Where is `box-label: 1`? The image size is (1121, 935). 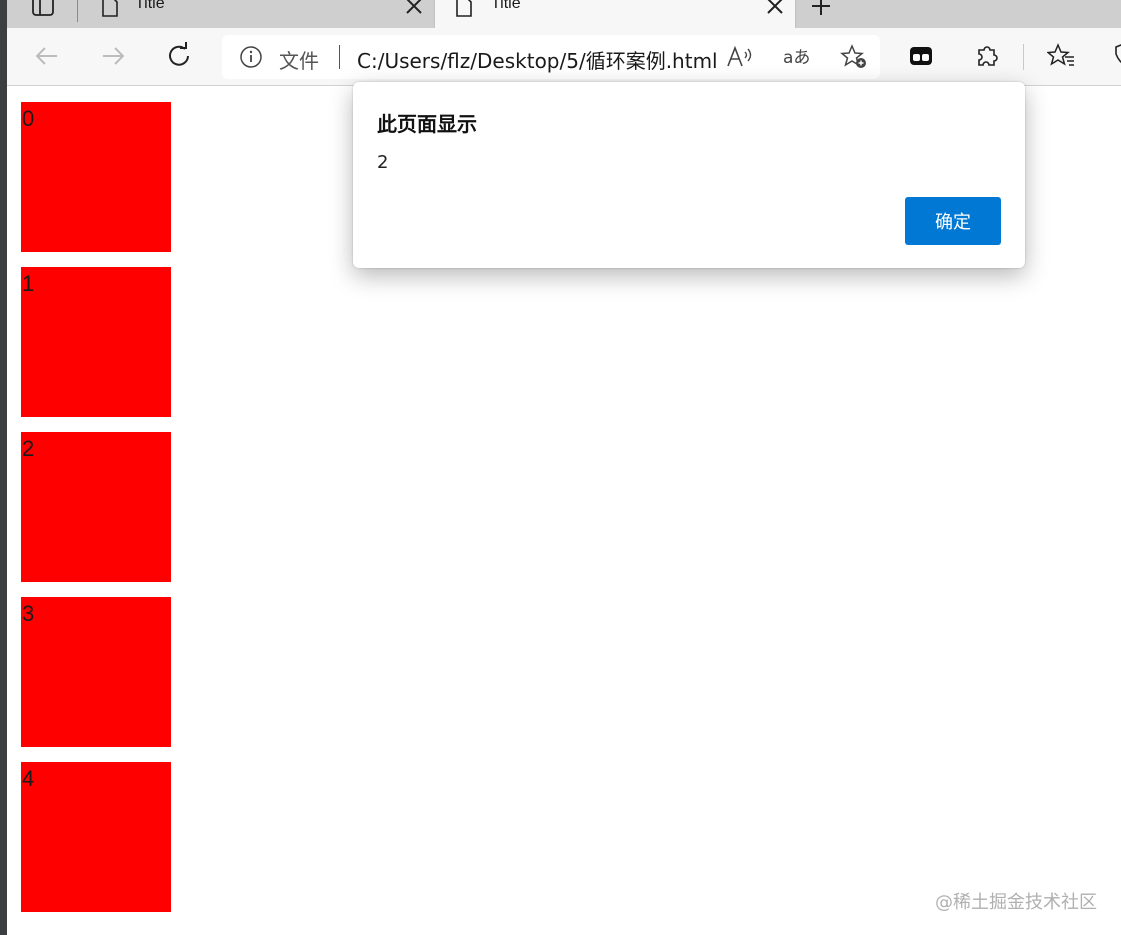 box-label: 1 is located at coordinates (28, 283).